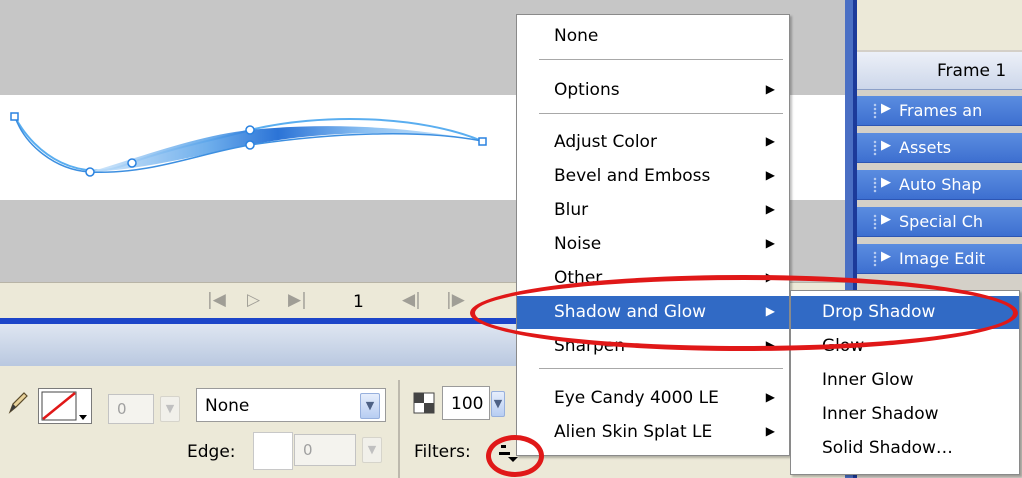  Describe the element at coordinates (939, 25) in the screenshot. I see `right-panel-top` at that location.